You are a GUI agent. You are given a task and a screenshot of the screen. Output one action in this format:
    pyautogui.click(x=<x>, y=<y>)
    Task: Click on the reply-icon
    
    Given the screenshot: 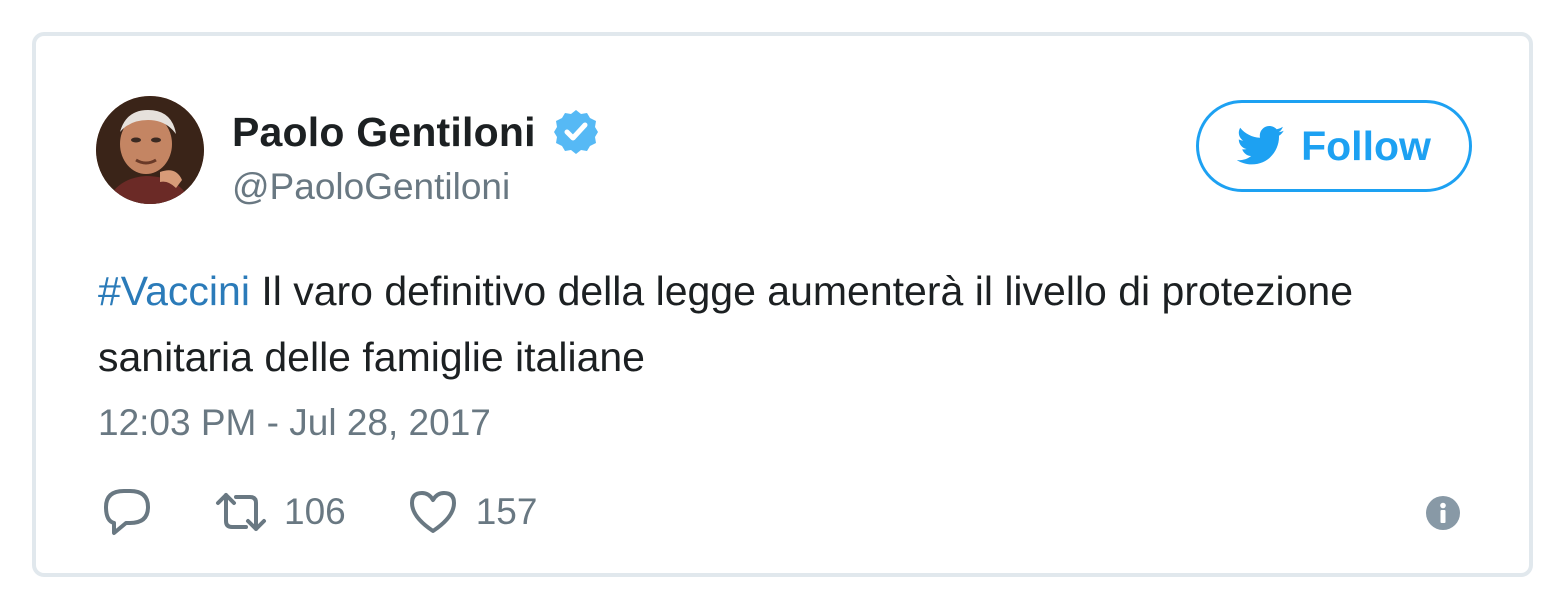 What is the action you would take?
    pyautogui.click(x=127, y=512)
    